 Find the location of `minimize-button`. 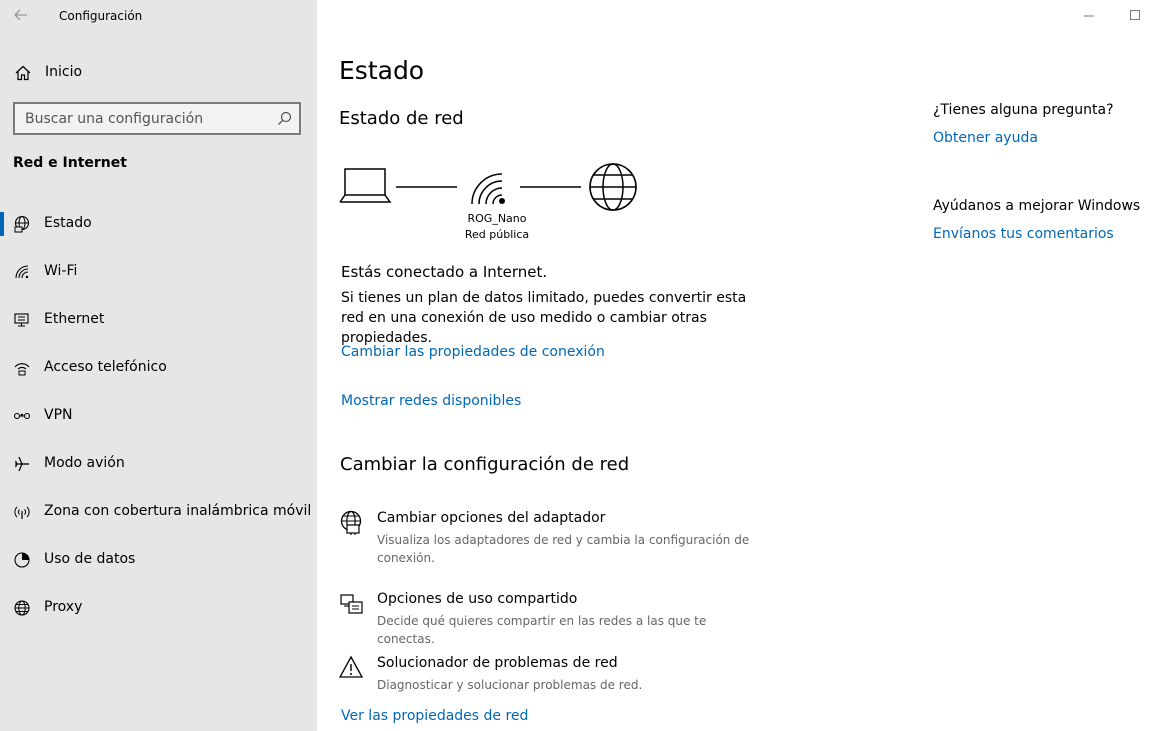

minimize-button is located at coordinates (1089, 16).